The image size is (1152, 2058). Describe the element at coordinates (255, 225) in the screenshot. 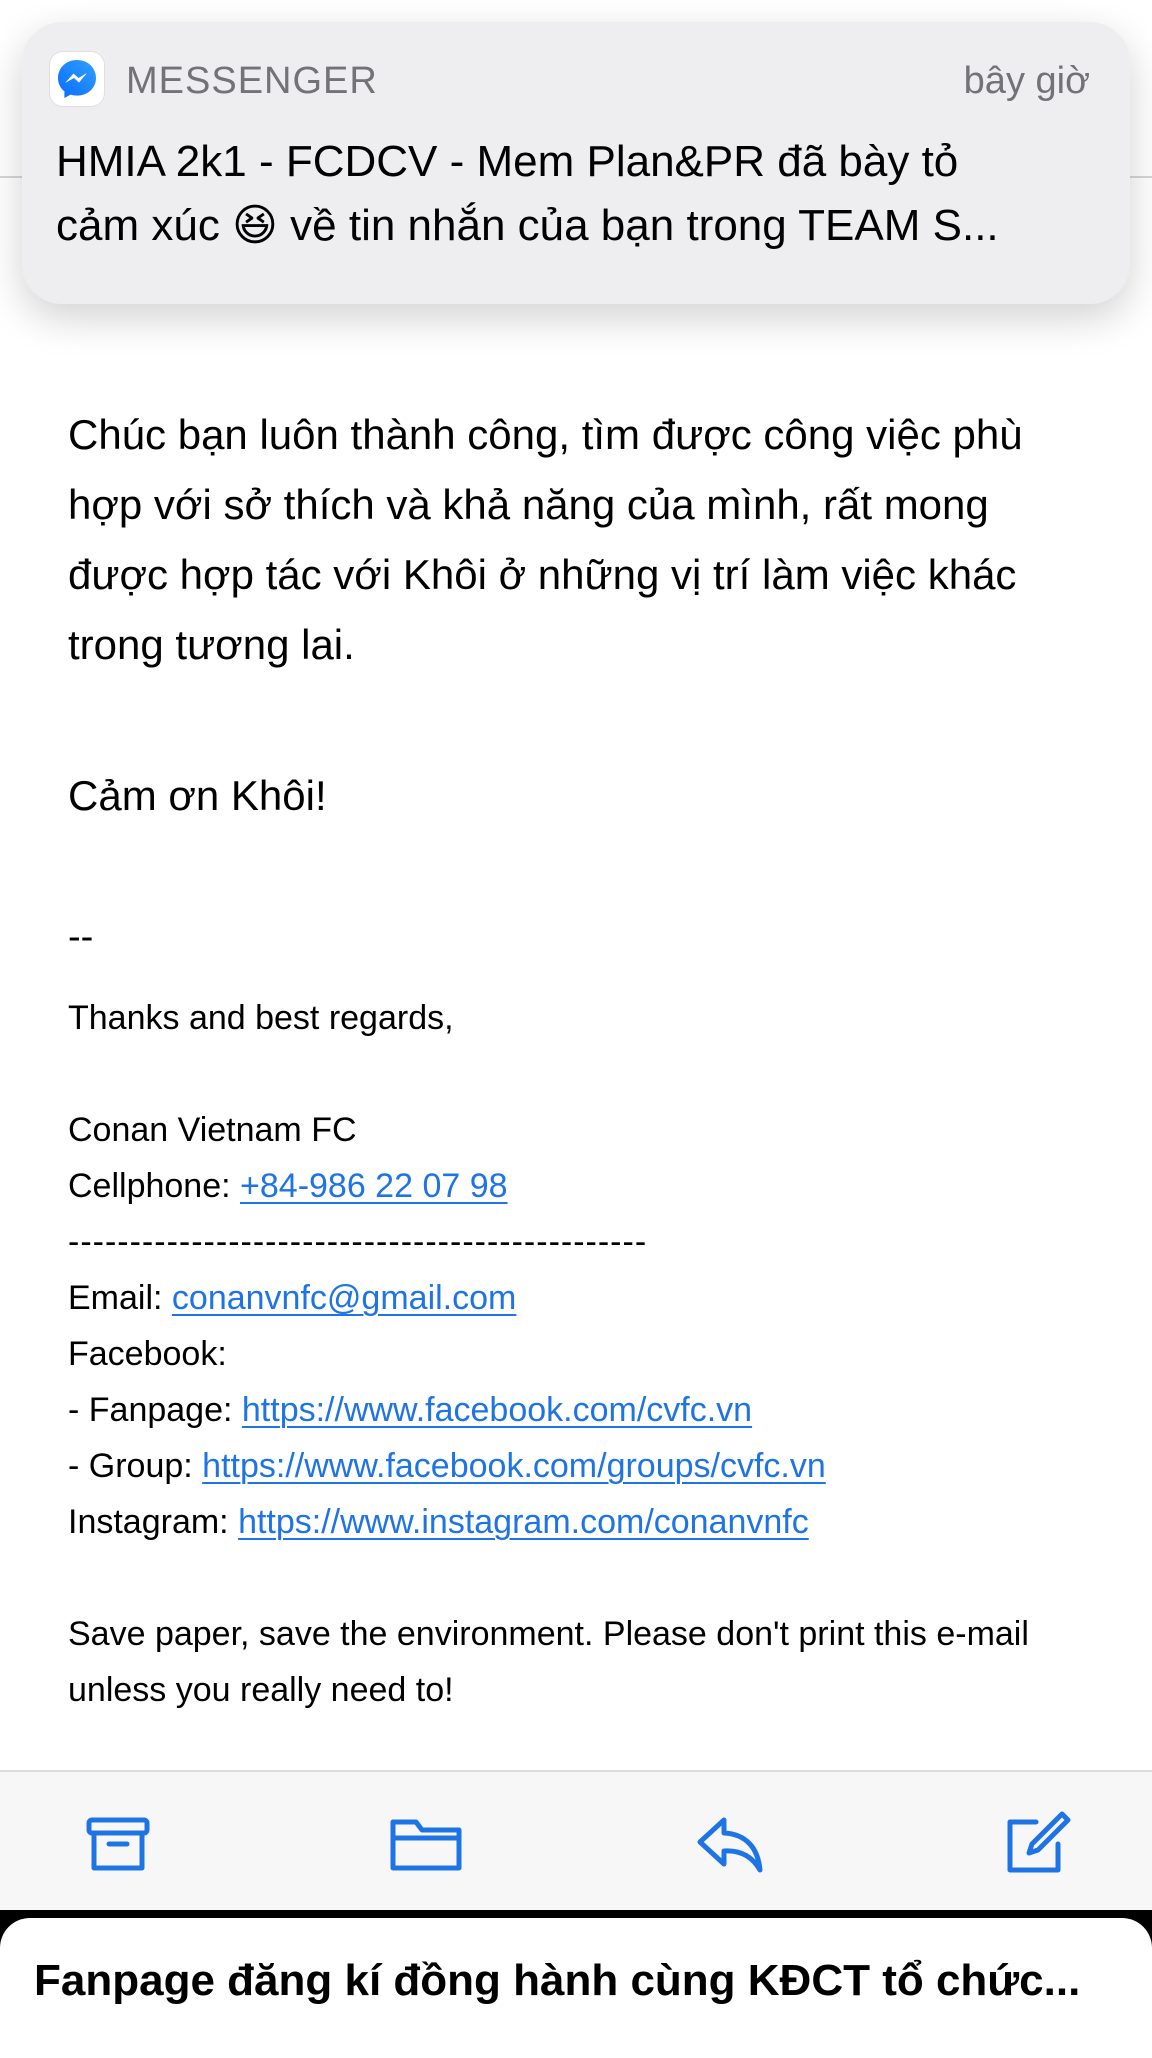

I see `laughing-emoji-icon: 😆` at that location.